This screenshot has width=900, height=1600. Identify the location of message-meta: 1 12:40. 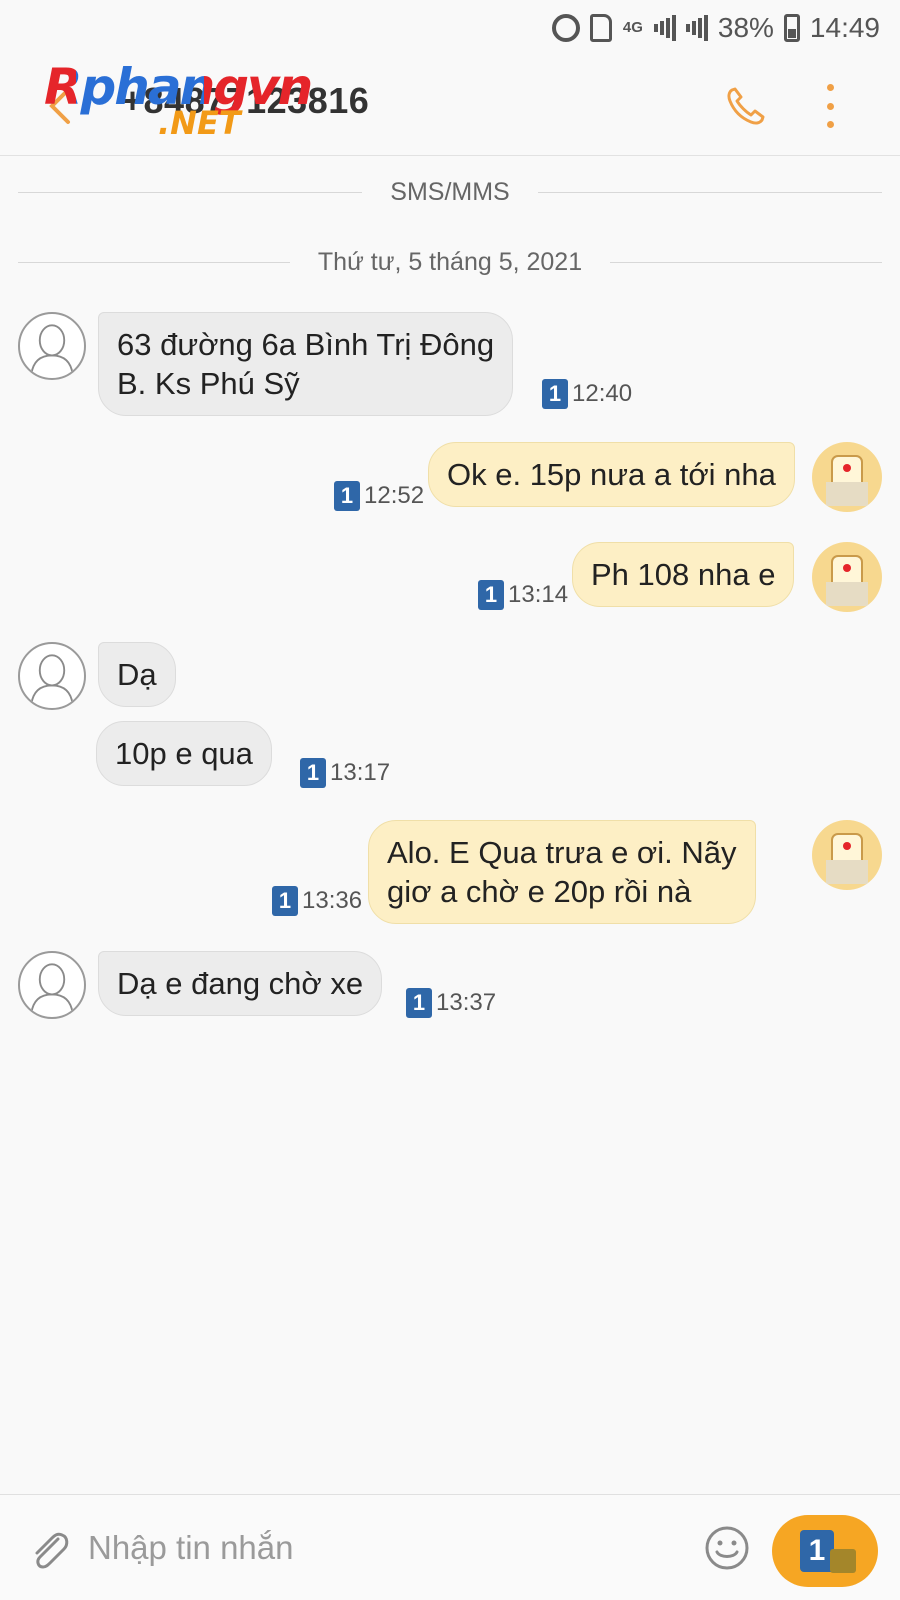
(587, 394).